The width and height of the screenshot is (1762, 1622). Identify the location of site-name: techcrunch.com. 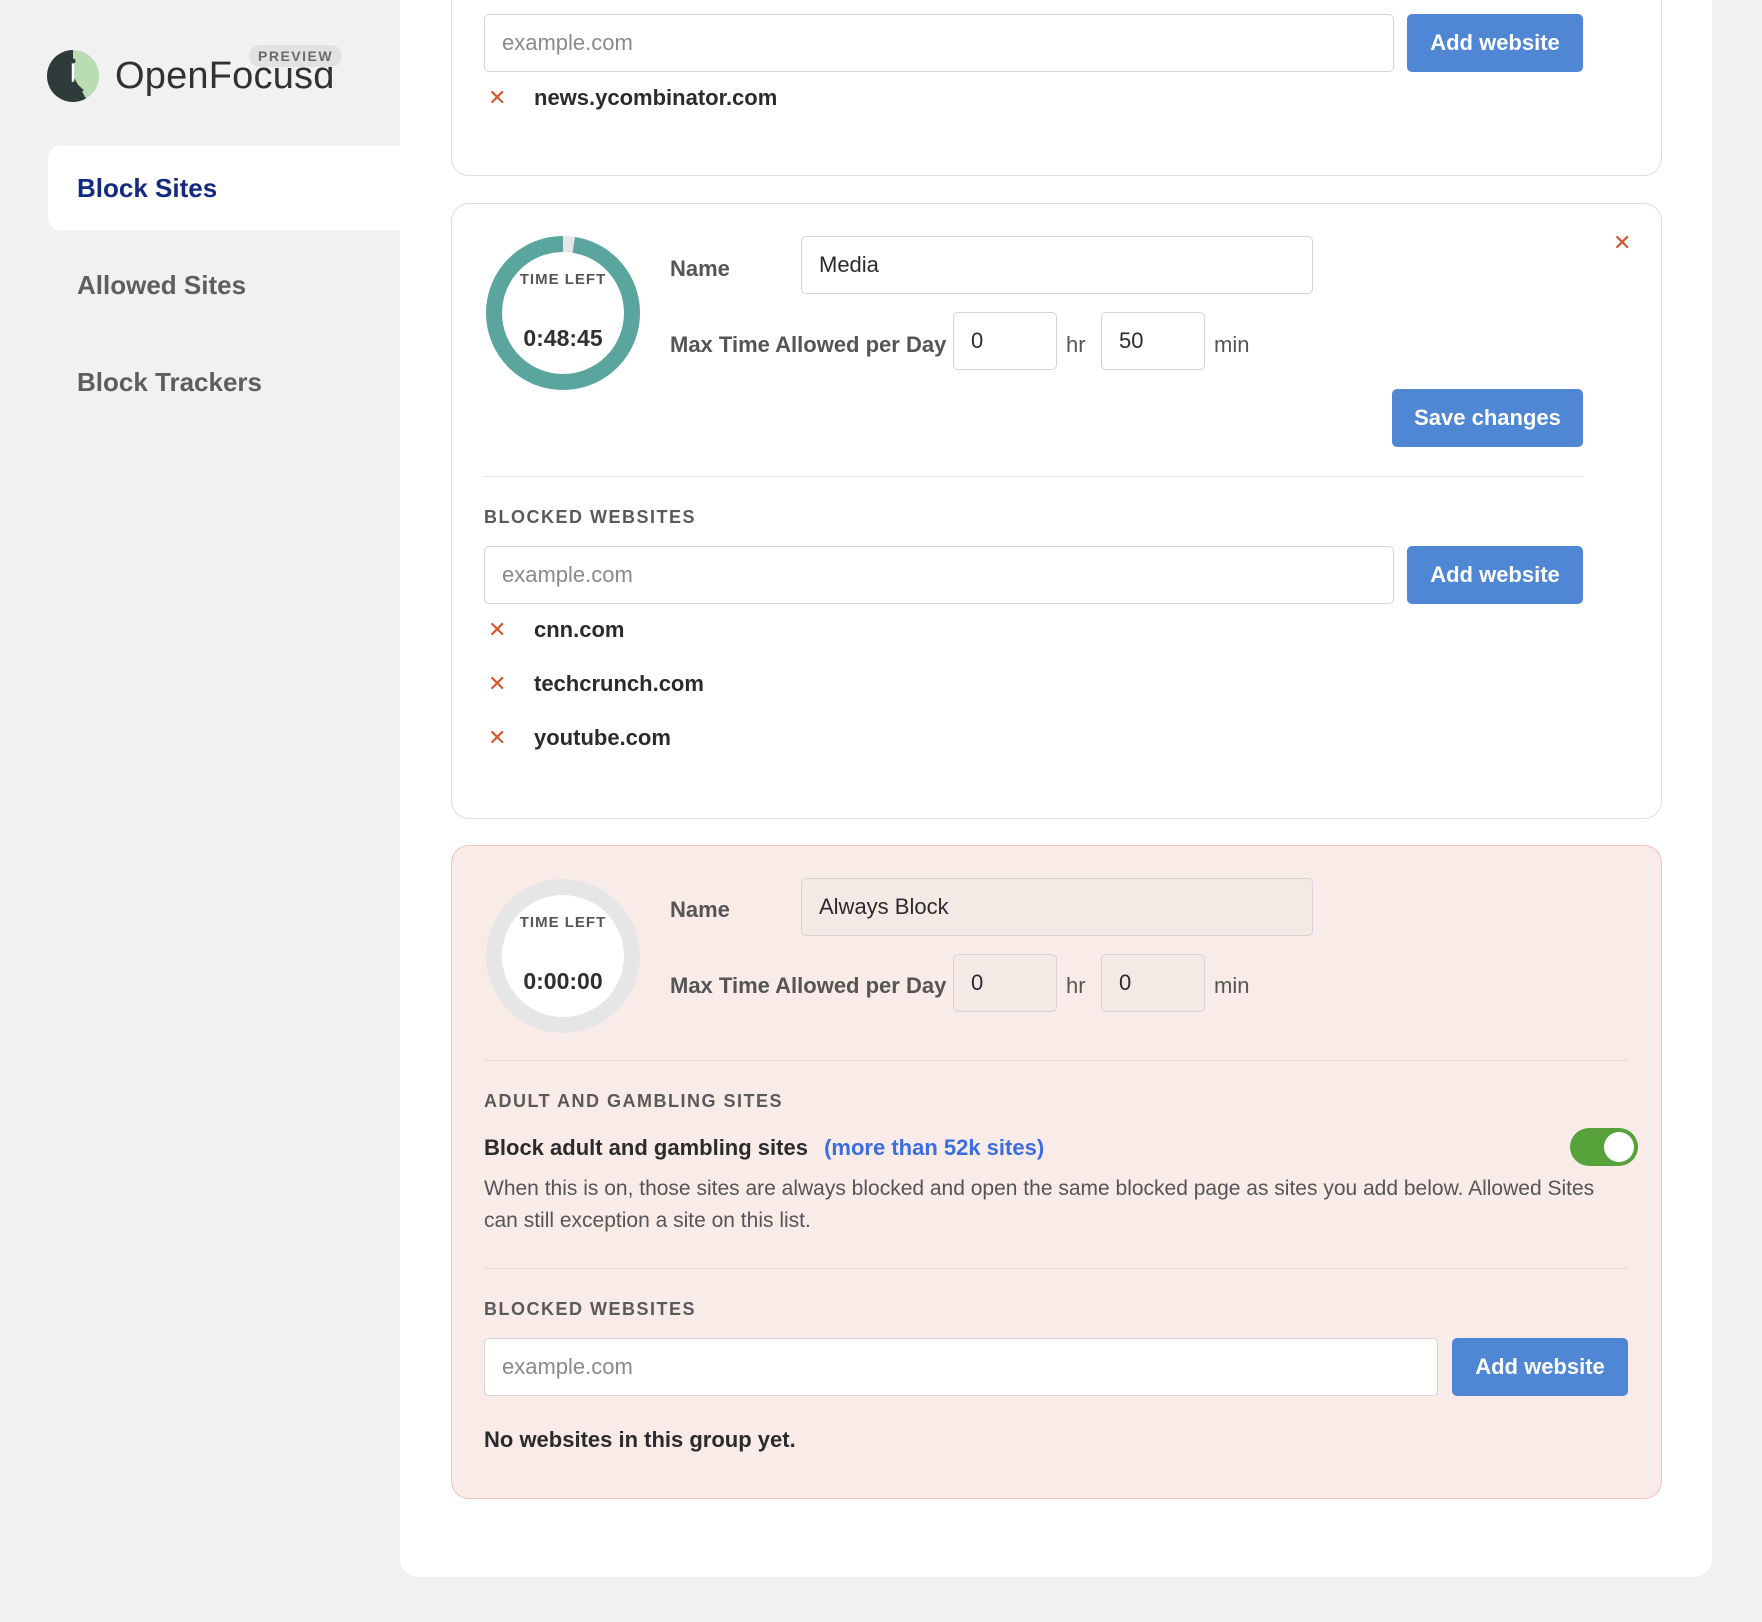
(619, 683).